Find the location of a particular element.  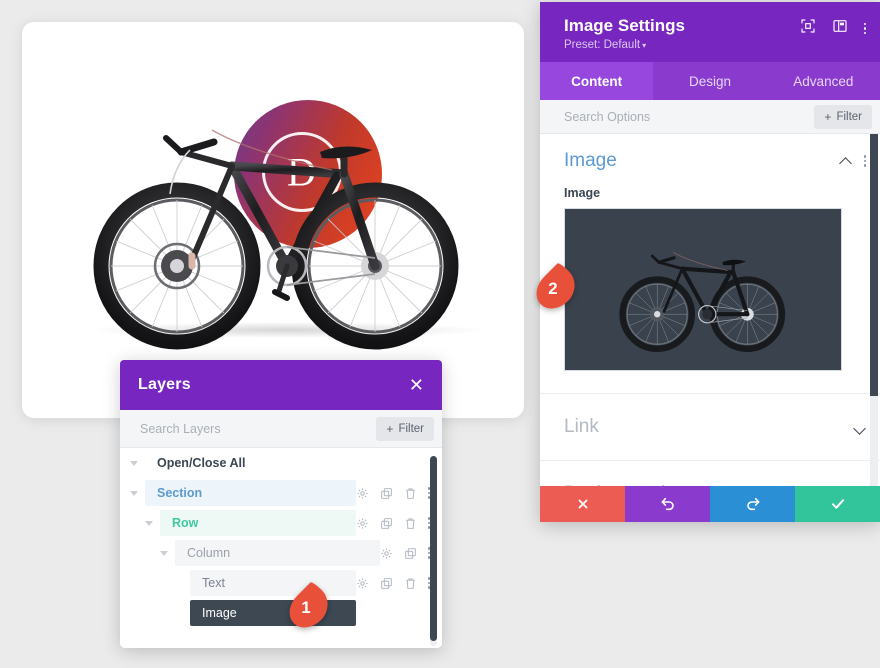

settings-header-actions is located at coordinates (833, 28).